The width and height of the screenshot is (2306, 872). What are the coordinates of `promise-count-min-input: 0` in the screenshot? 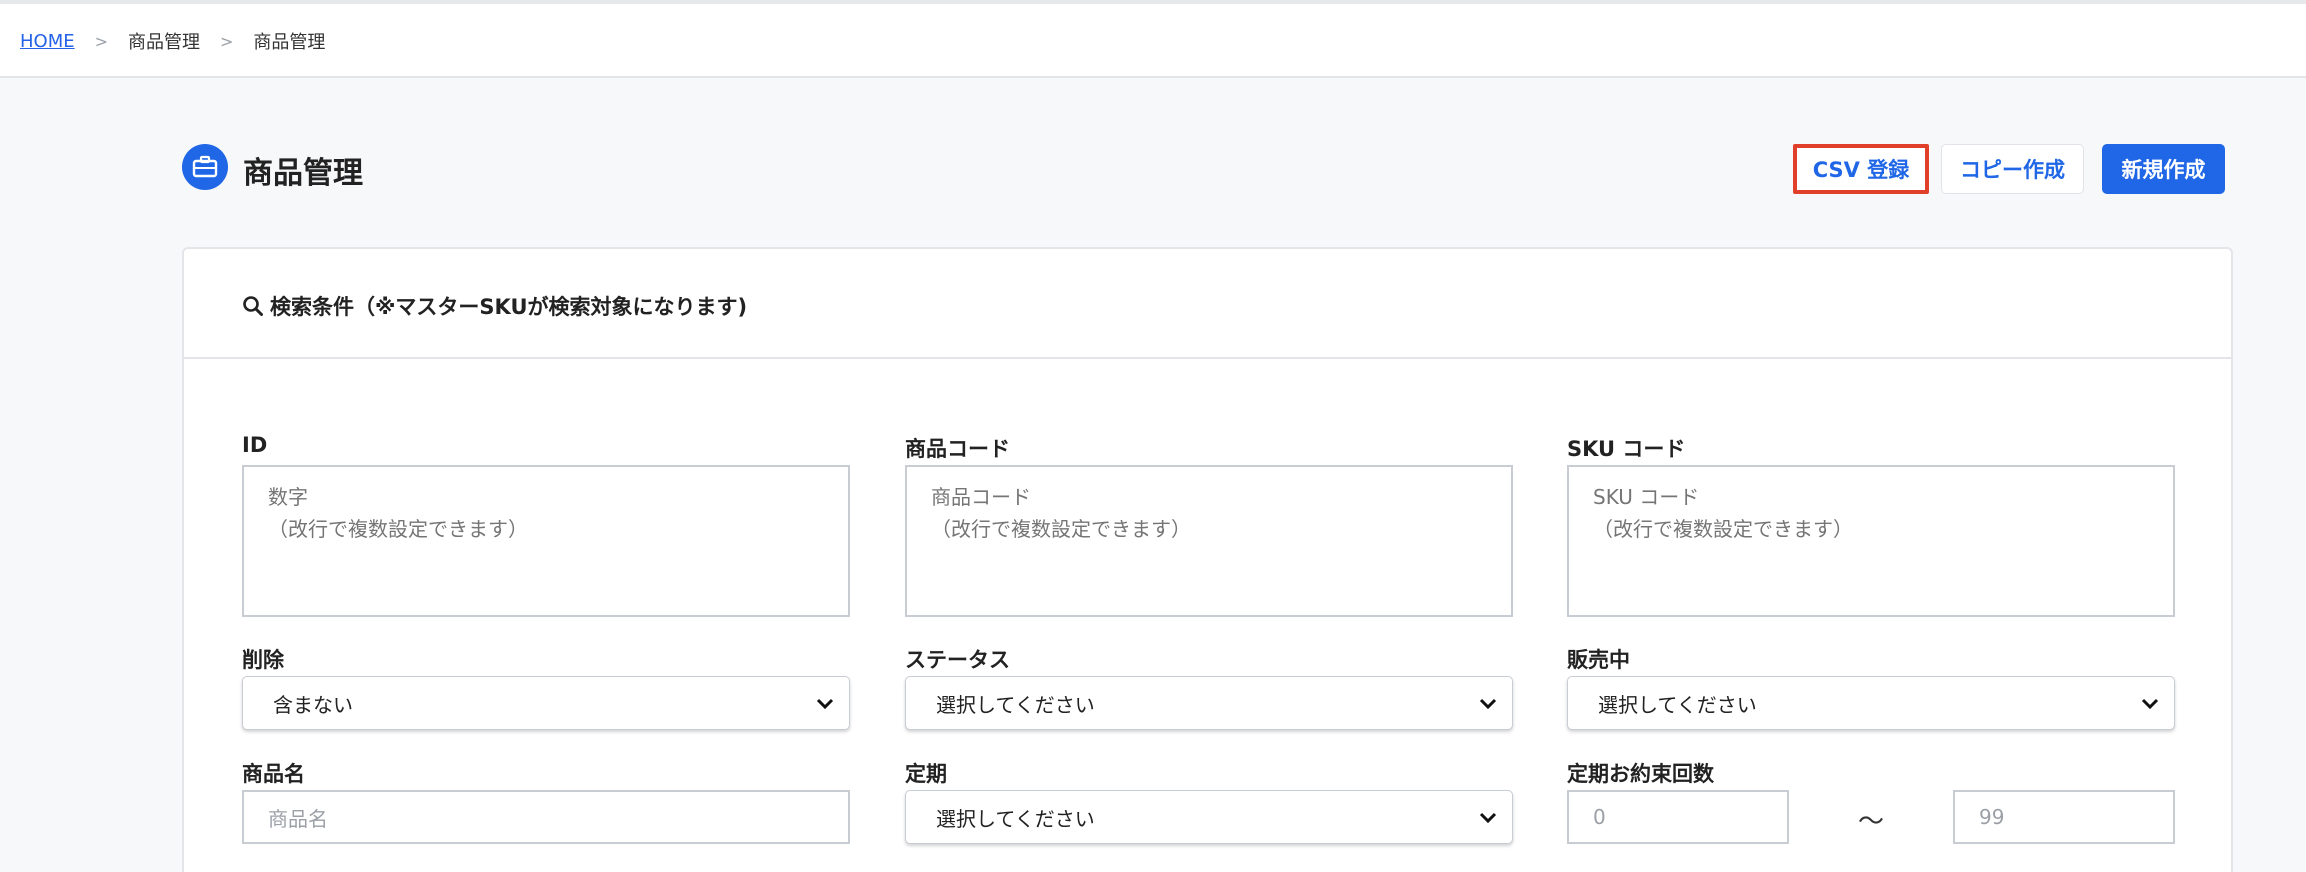 It's located at (1678, 817).